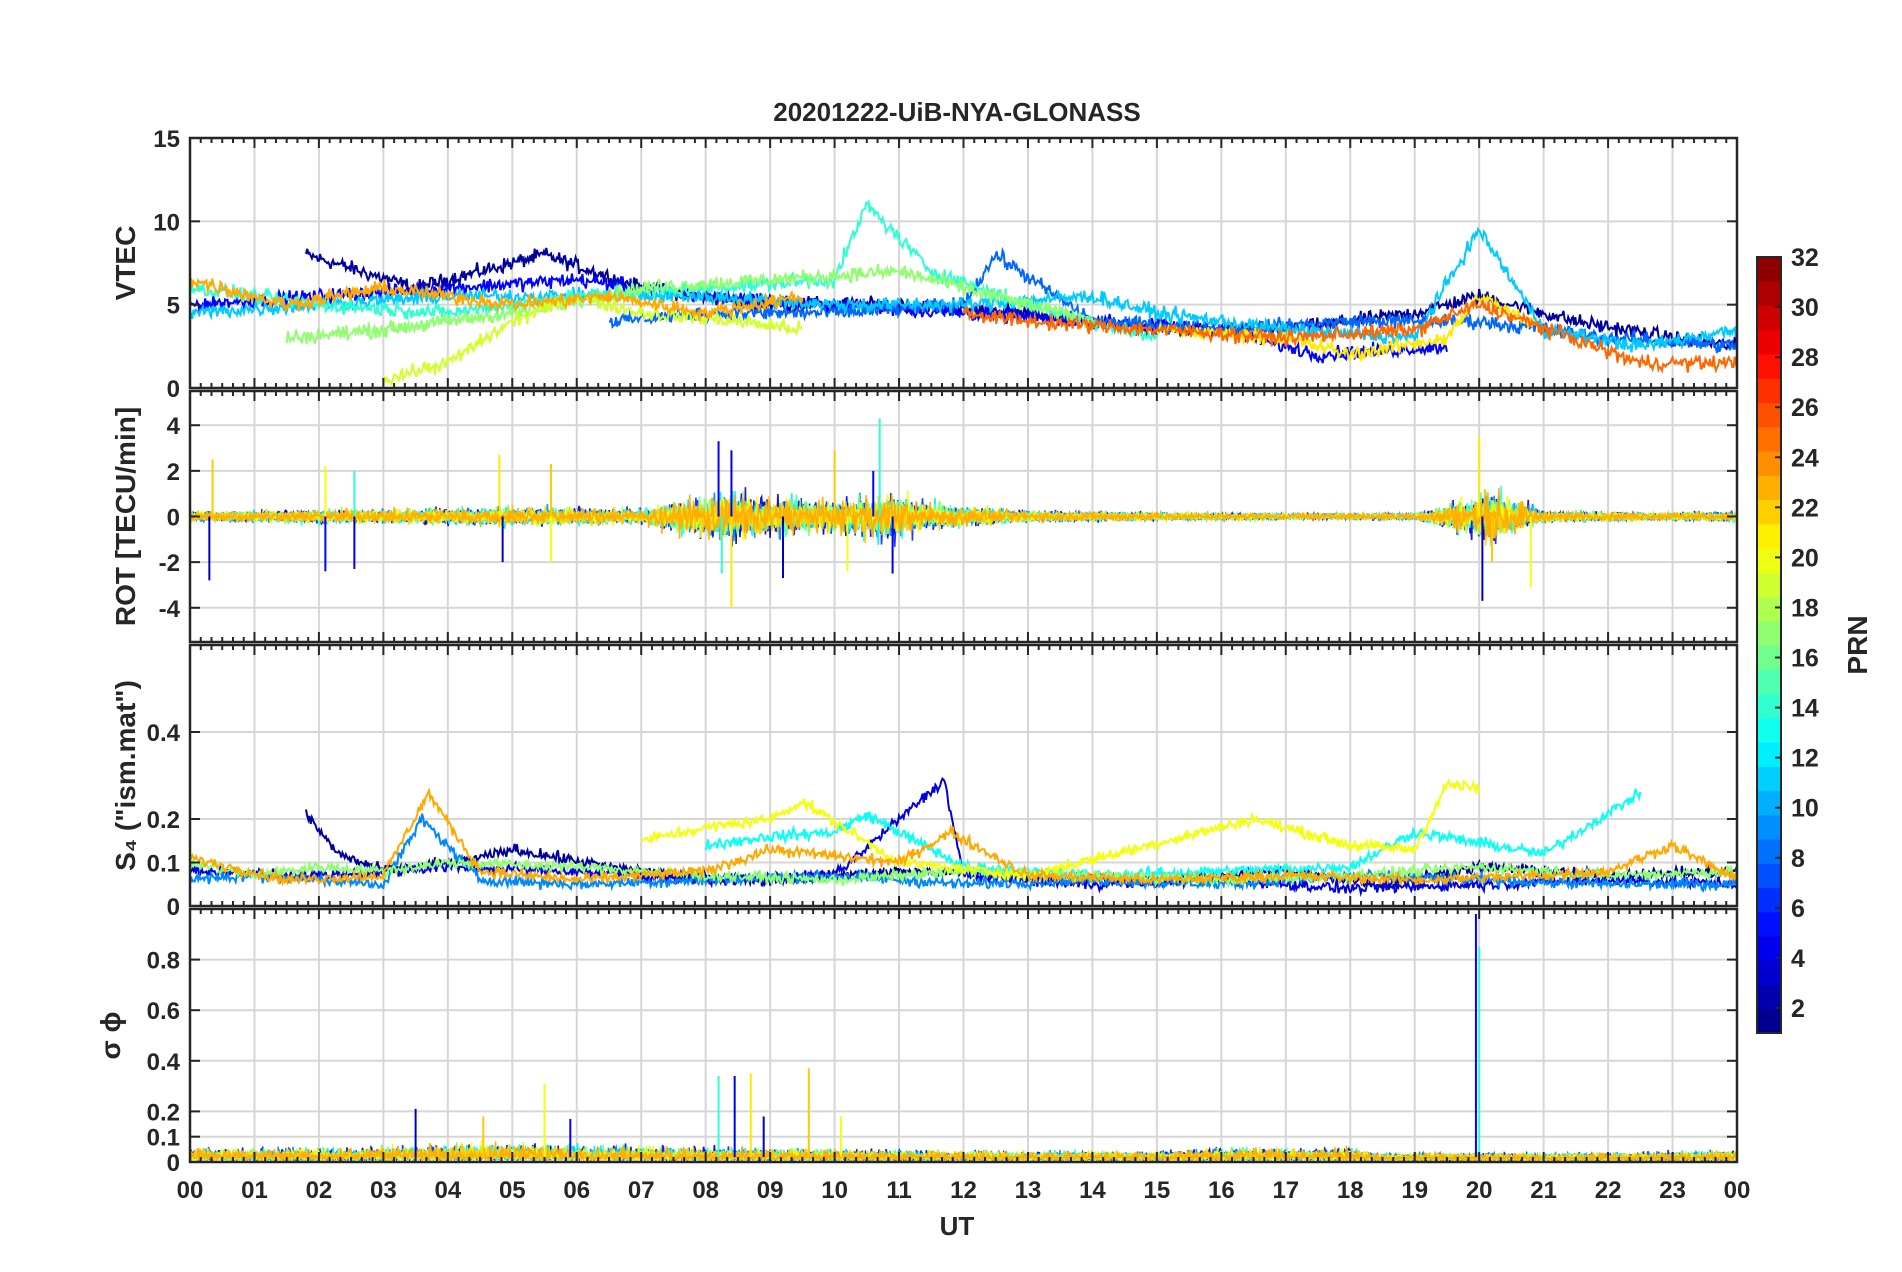 This screenshot has height=1272, width=1902. Describe the element at coordinates (163, 1011) in the screenshot. I see `sigma_phi-y-tick-label: 0.6` at that location.